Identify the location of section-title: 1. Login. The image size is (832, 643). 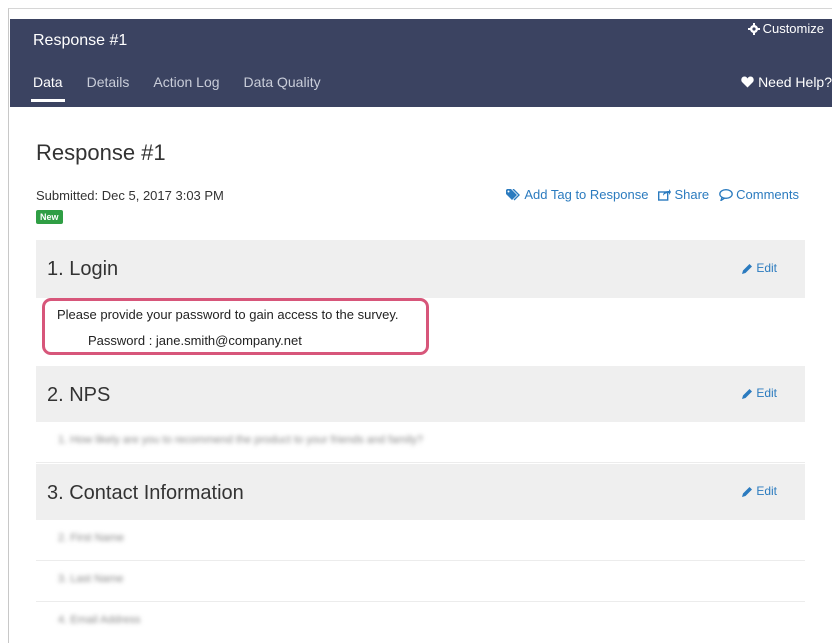
(83, 269).